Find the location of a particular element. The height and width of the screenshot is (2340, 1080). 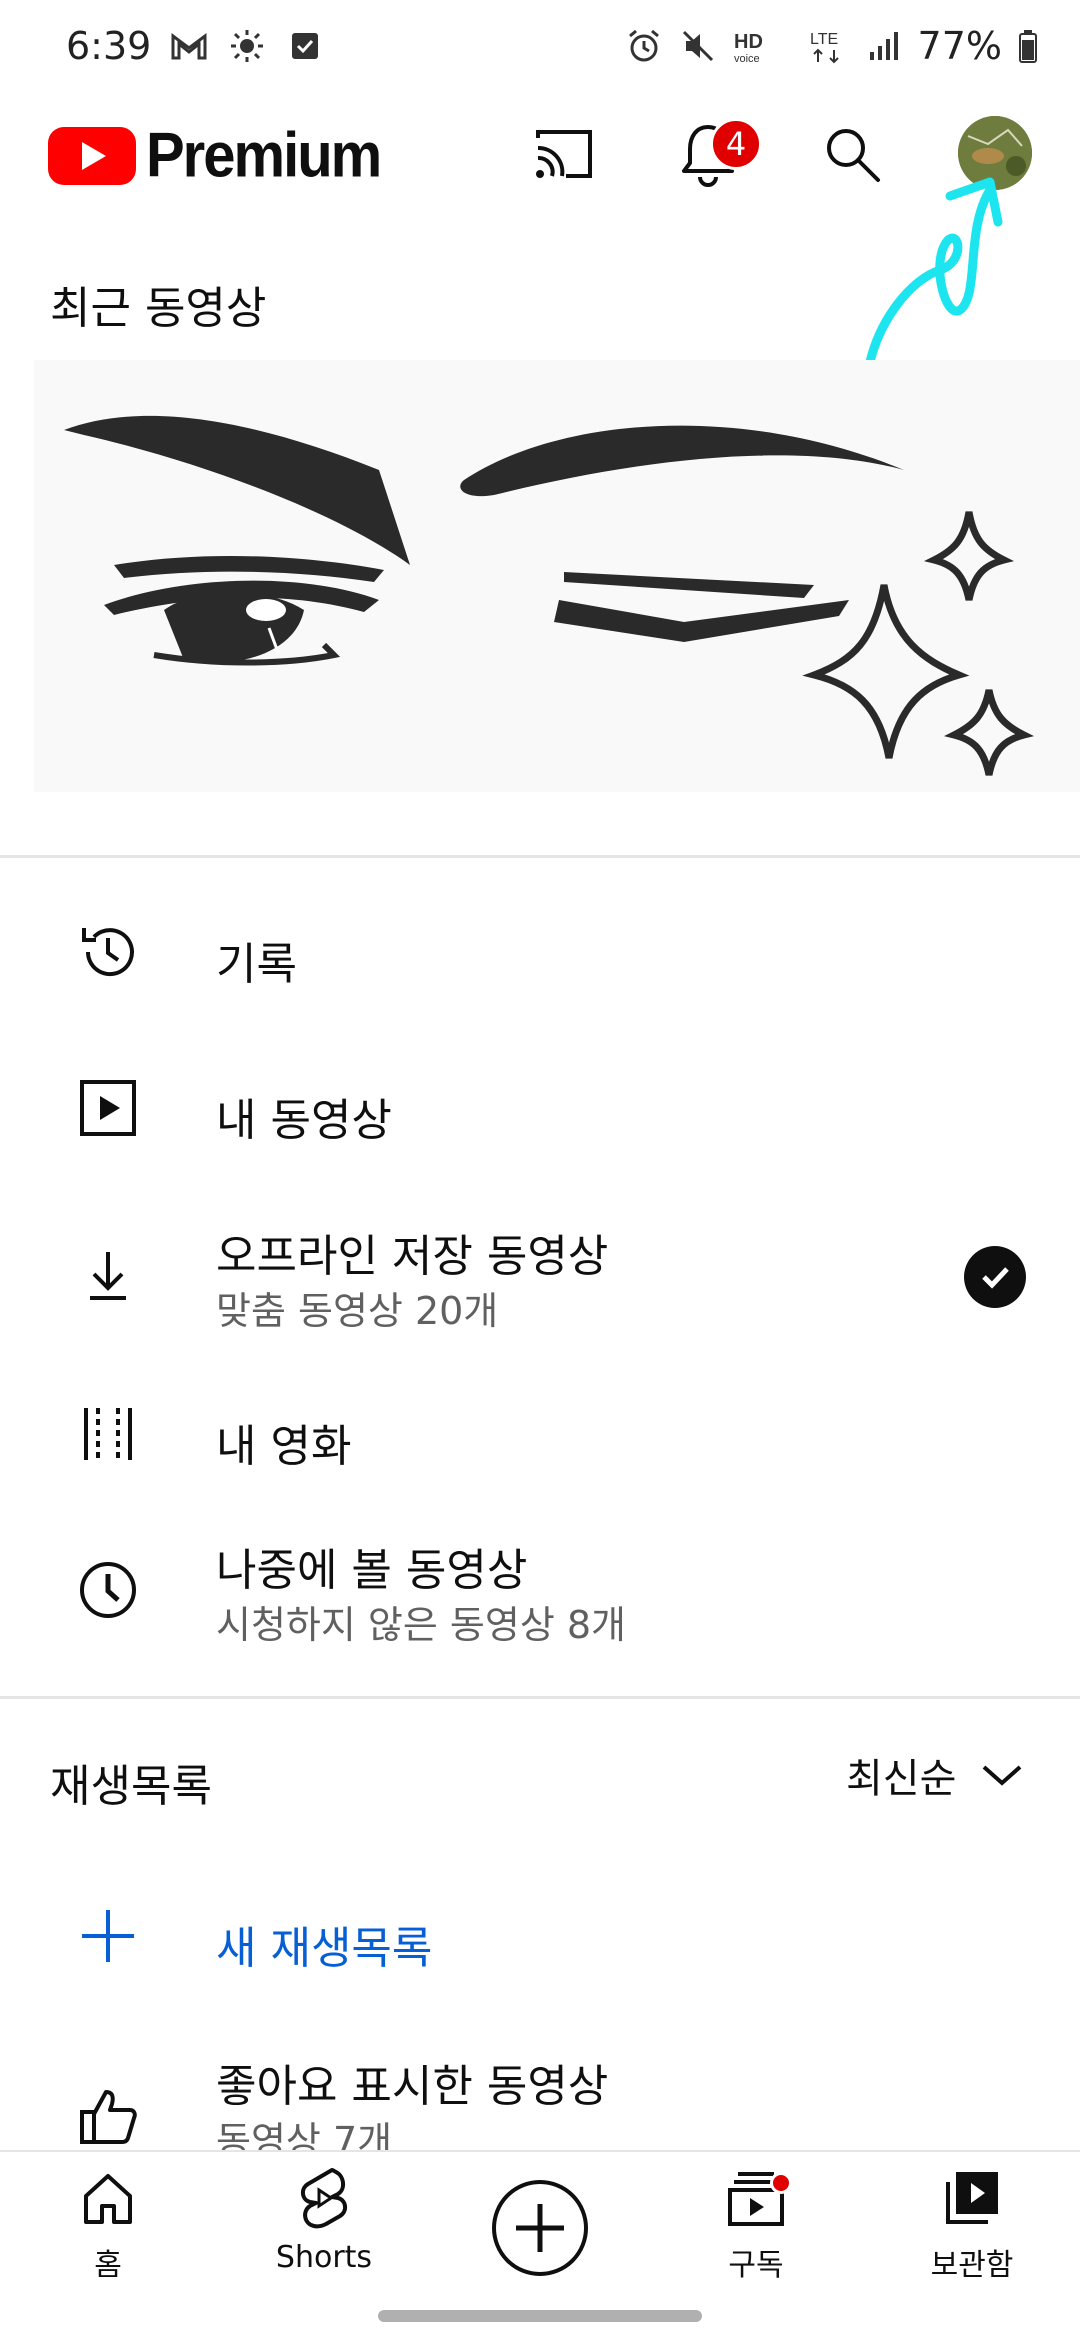

nav-shorts: Shorts is located at coordinates (324, 2236).